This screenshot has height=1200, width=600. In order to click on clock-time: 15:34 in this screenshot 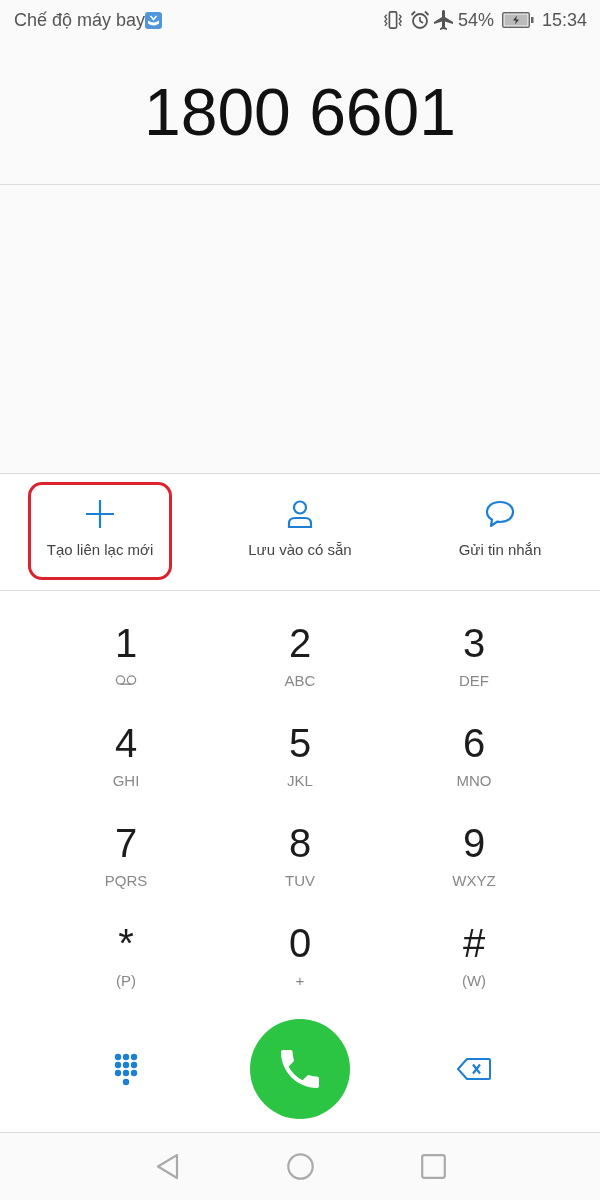, I will do `click(564, 20)`.